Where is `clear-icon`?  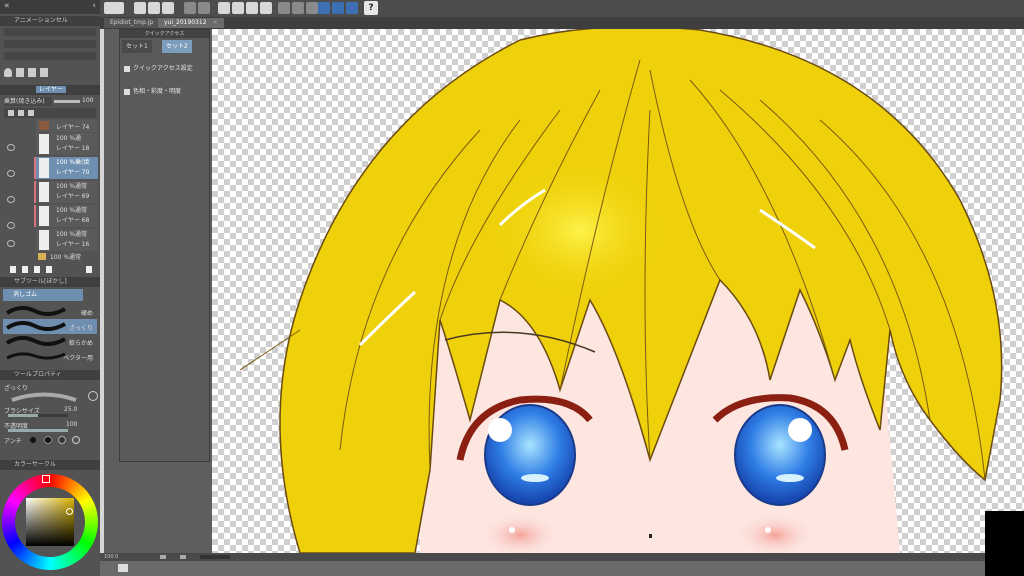
clear-icon is located at coordinates (224, 8).